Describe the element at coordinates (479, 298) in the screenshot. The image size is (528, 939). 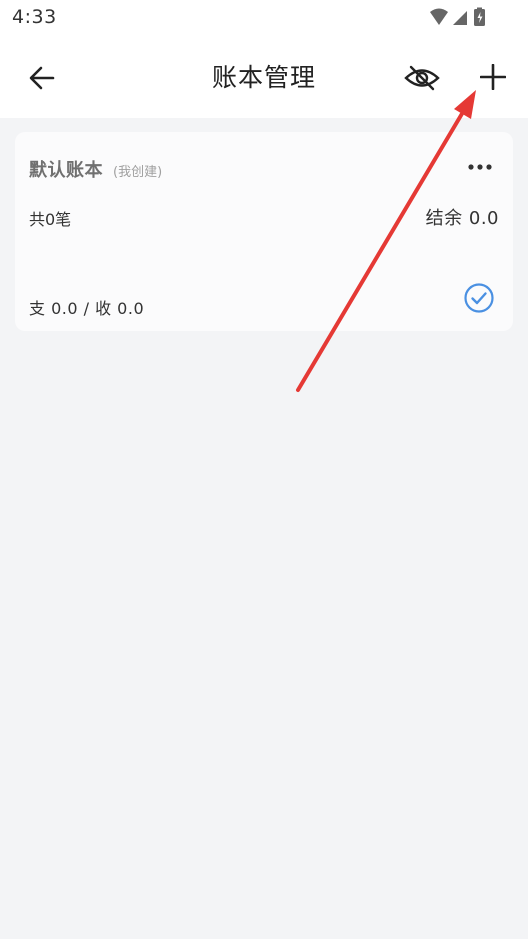
I see `selected-check-icon` at that location.